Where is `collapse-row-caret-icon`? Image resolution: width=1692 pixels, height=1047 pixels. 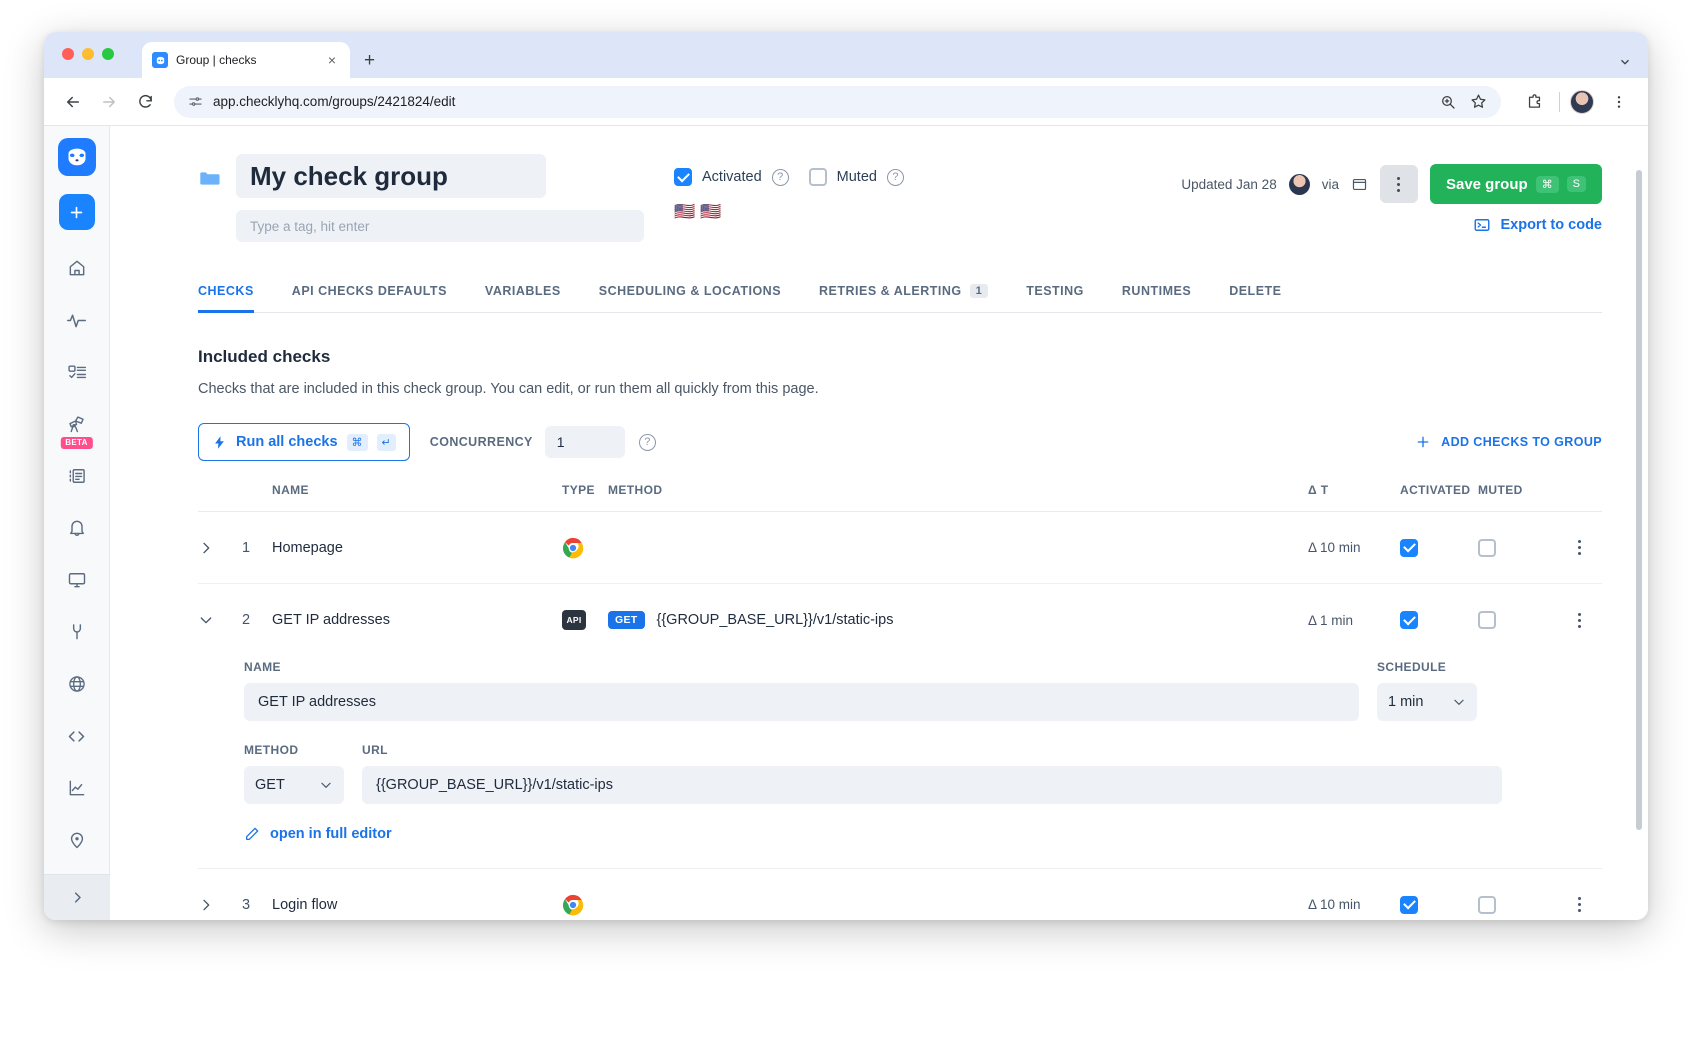
collapse-row-caret-icon is located at coordinates (220, 620).